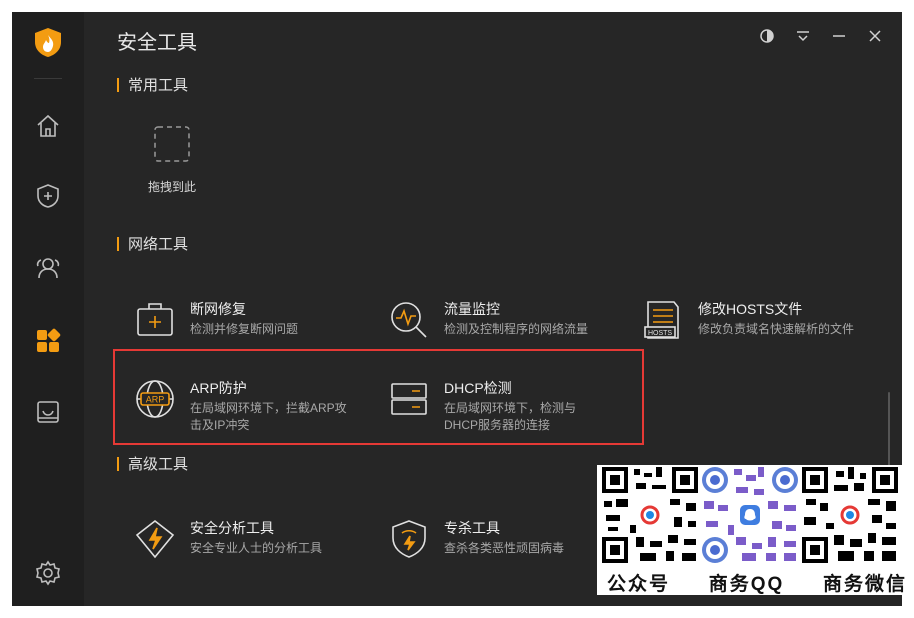 Image resolution: width=914 pixels, height=618 pixels. Describe the element at coordinates (850, 515) in the screenshot. I see `qr-code-wechat-business-icon` at that location.